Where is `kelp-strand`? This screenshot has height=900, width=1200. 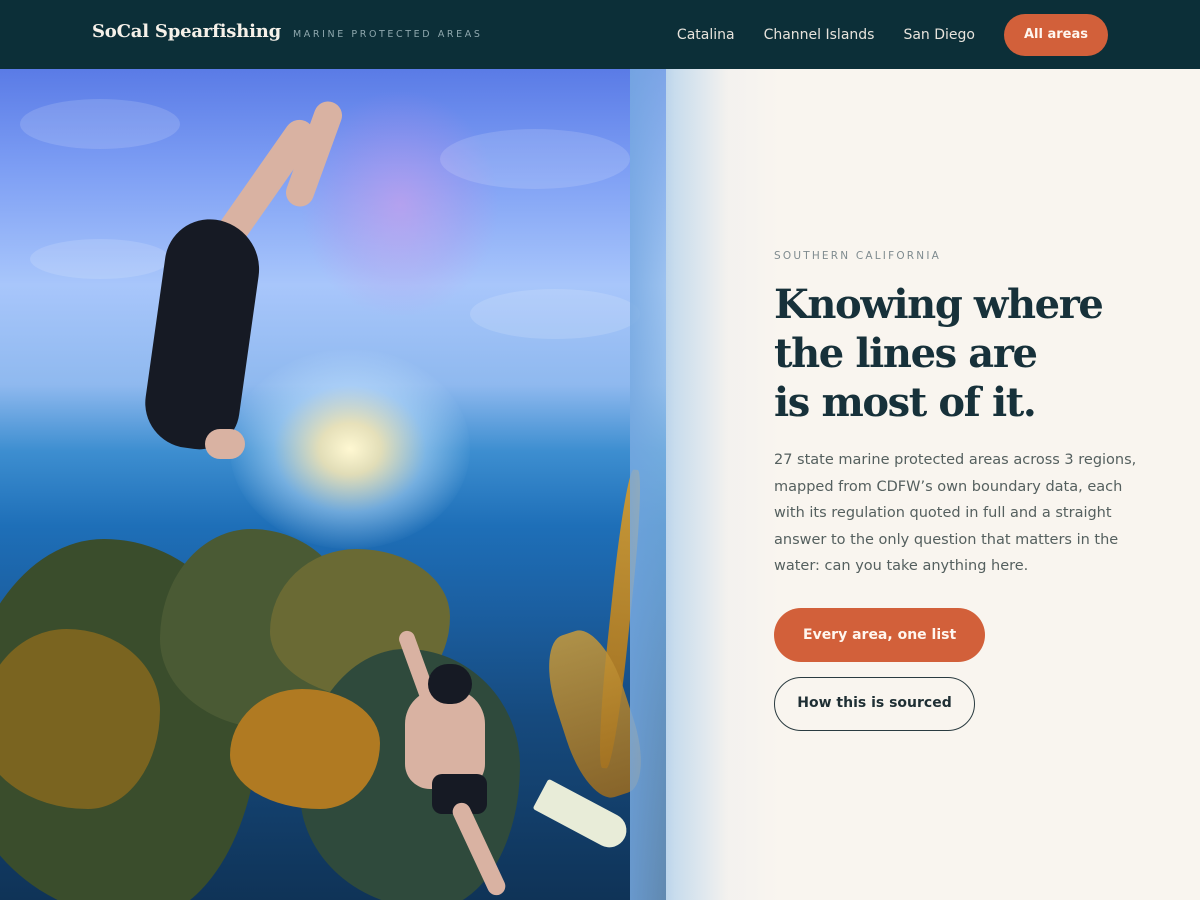
kelp-strand is located at coordinates (595, 714).